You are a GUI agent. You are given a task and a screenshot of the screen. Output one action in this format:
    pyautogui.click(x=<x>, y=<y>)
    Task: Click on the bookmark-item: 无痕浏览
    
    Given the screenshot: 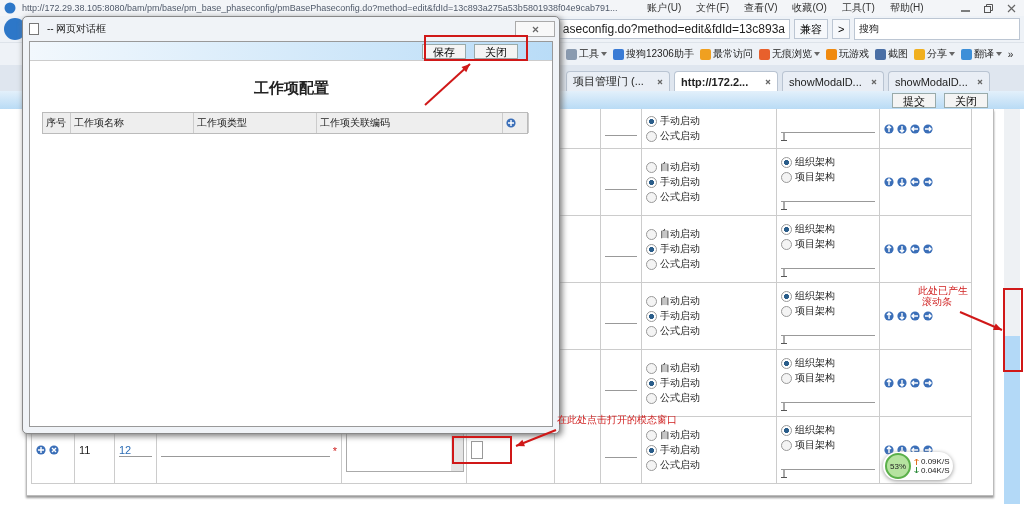 What is the action you would take?
    pyautogui.click(x=791, y=54)
    